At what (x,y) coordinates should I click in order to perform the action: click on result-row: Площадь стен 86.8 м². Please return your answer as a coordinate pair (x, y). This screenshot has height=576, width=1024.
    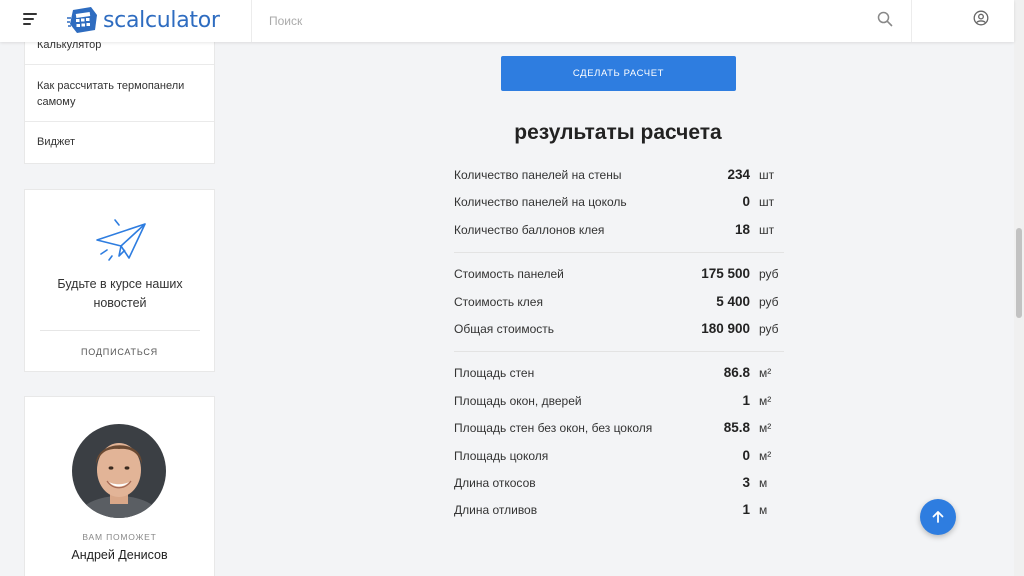
    Looking at the image, I should click on (619, 373).